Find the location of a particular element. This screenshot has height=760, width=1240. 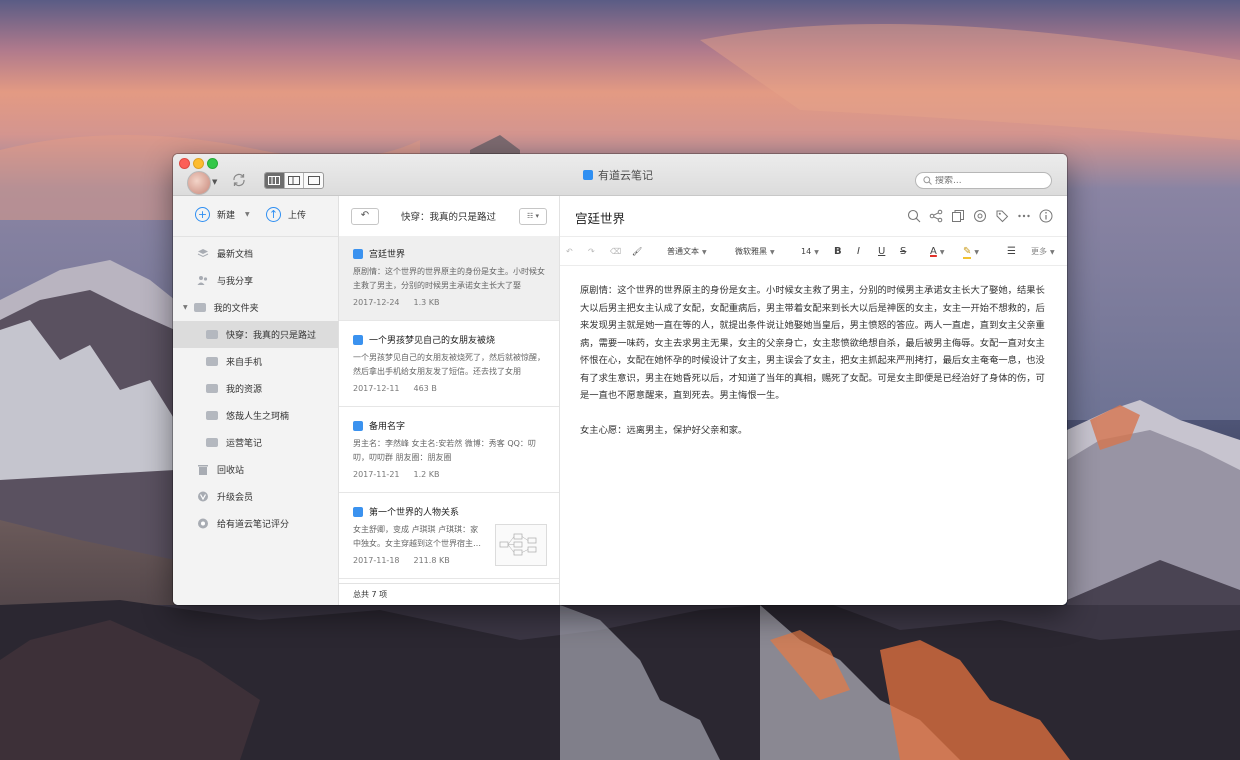

font-size-select: 14 ▼ is located at coordinates (810, 251).